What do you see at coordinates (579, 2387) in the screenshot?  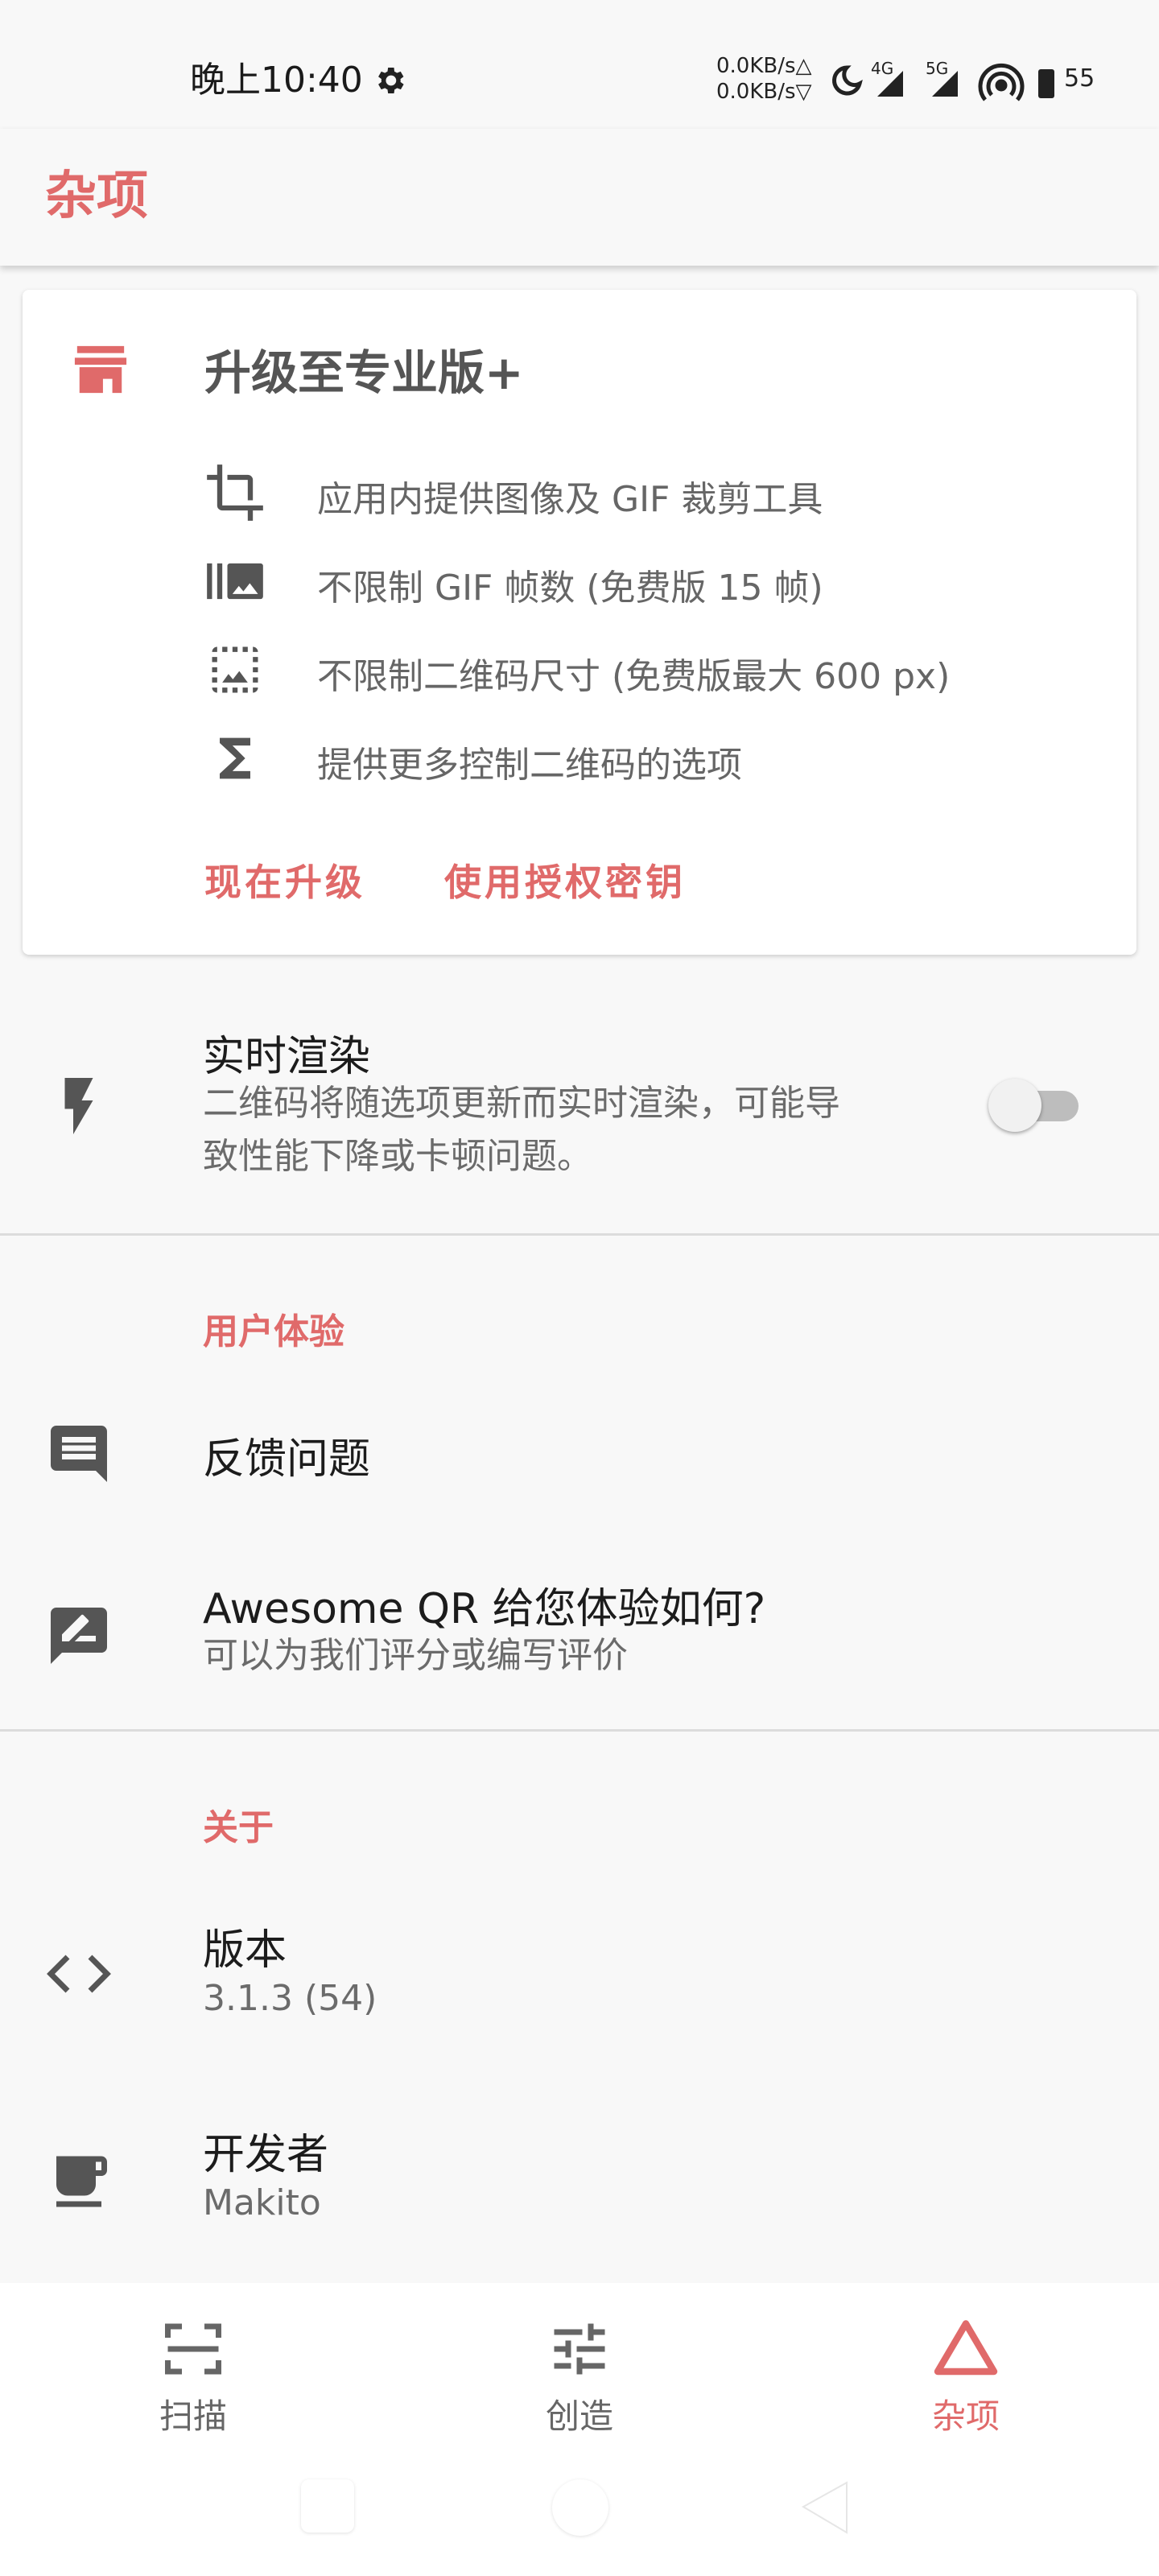 I see `nav-tab-create: 创造` at bounding box center [579, 2387].